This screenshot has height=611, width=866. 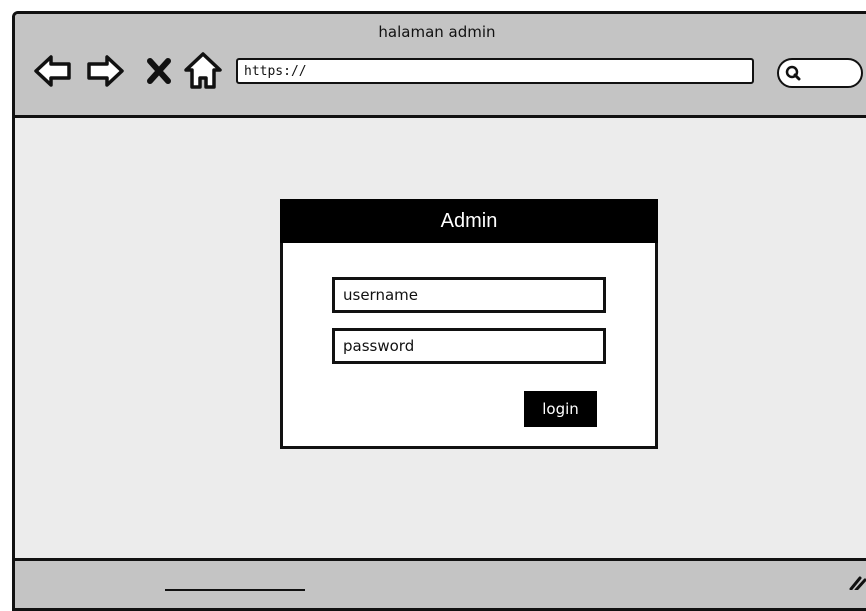 What do you see at coordinates (235, 595) in the screenshot?
I see `status-tab` at bounding box center [235, 595].